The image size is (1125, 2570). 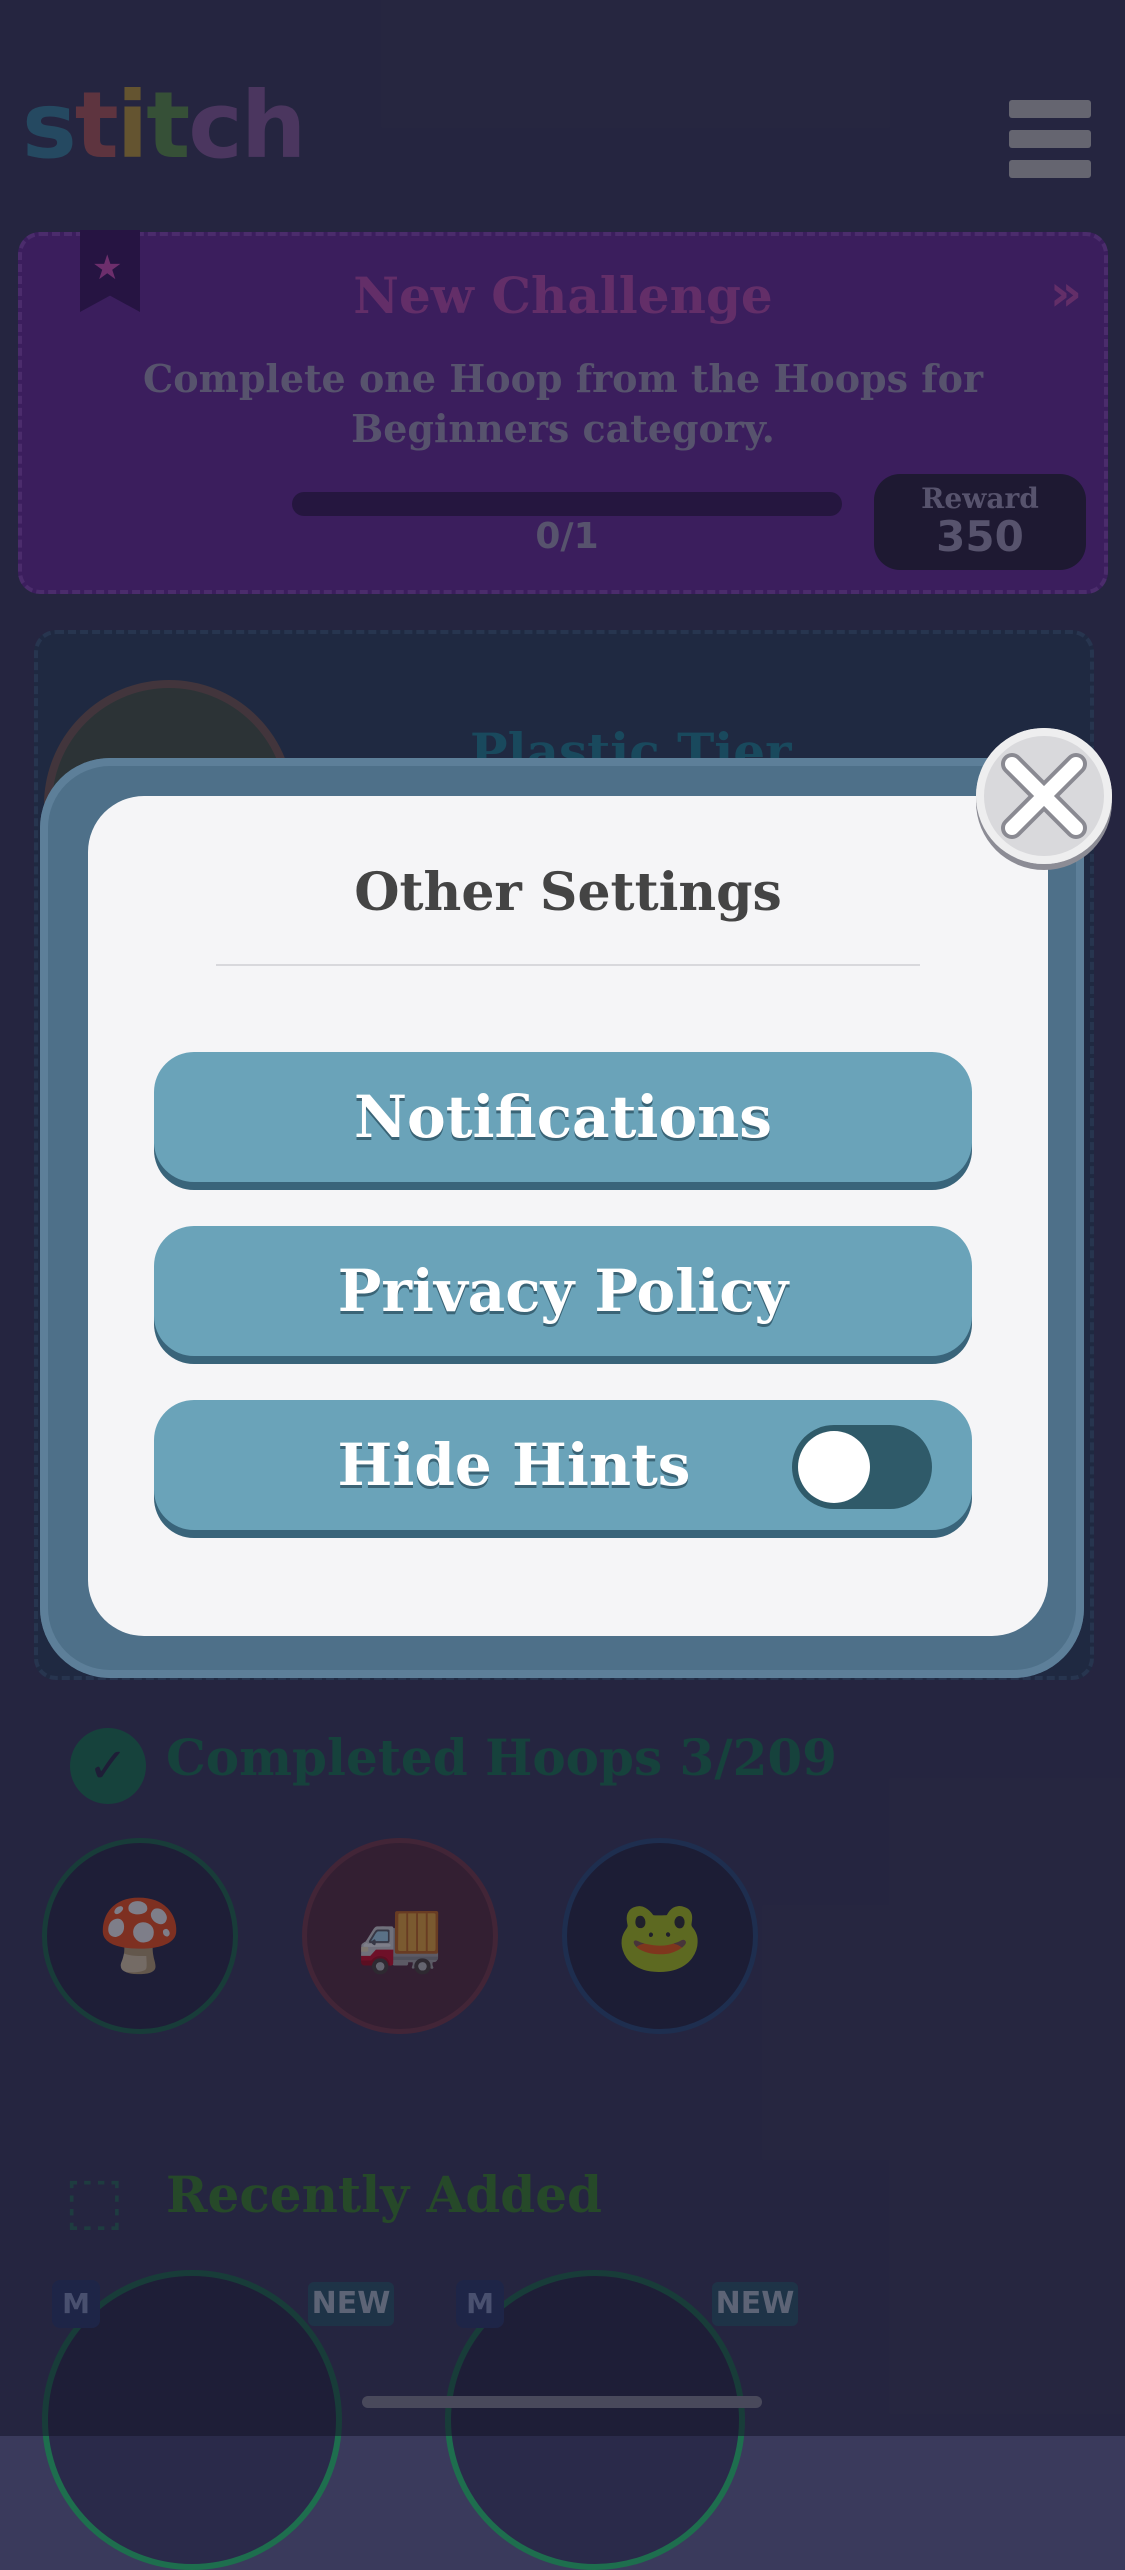 I want to click on reward-label: Reward, so click(x=980, y=498).